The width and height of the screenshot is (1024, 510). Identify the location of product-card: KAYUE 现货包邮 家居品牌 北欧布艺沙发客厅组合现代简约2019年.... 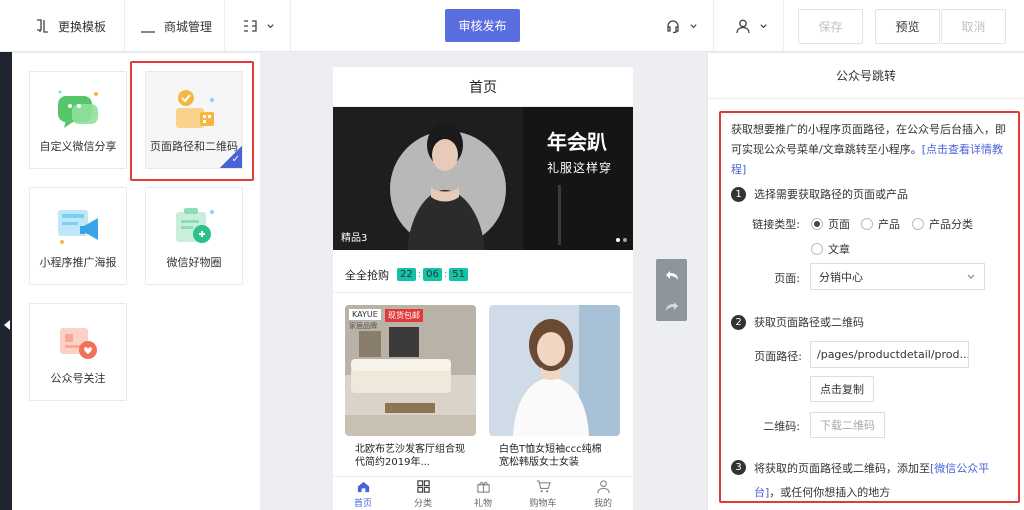
(410, 390).